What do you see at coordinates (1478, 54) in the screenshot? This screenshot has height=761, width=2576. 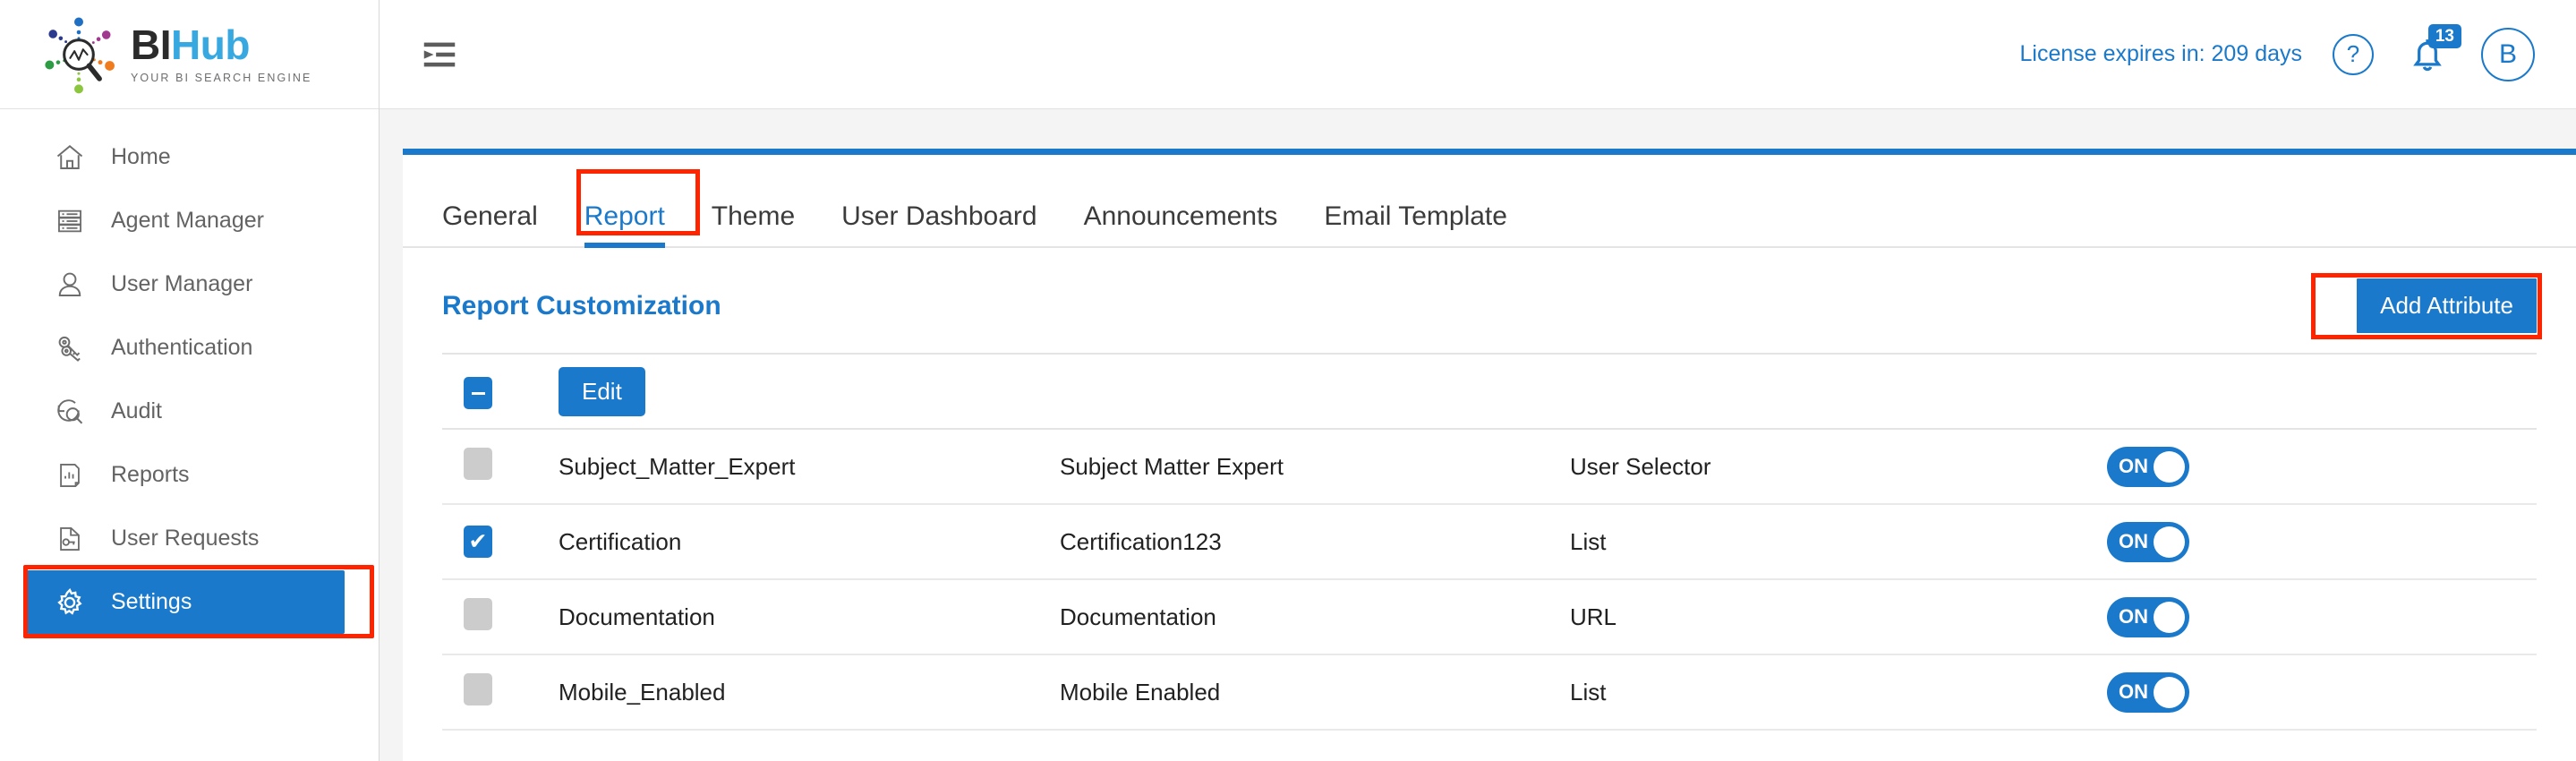 I see `top-bar: License expires in: 209 days ? 13 B` at bounding box center [1478, 54].